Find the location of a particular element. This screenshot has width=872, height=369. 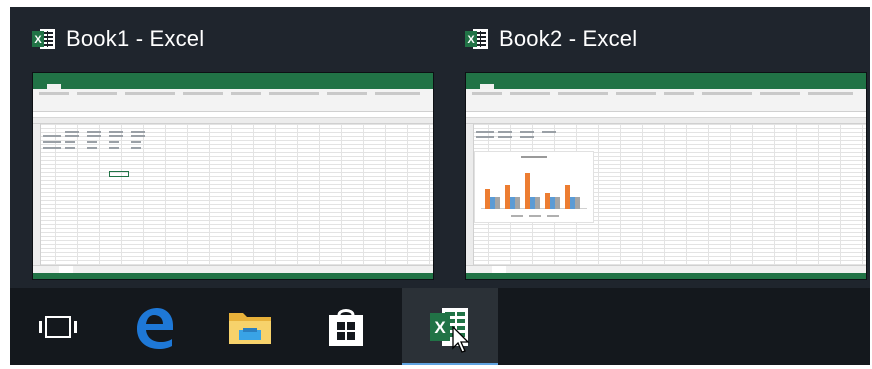

task-view-button is located at coordinates (58, 326).